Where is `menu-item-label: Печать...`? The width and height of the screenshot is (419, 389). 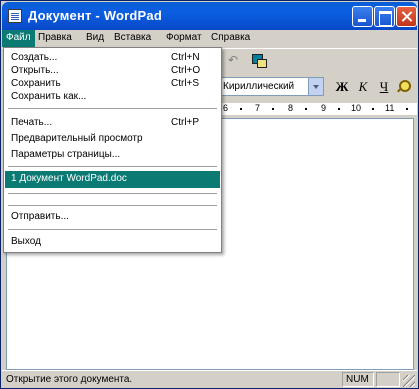
menu-item-label: Печать... is located at coordinates (32, 122).